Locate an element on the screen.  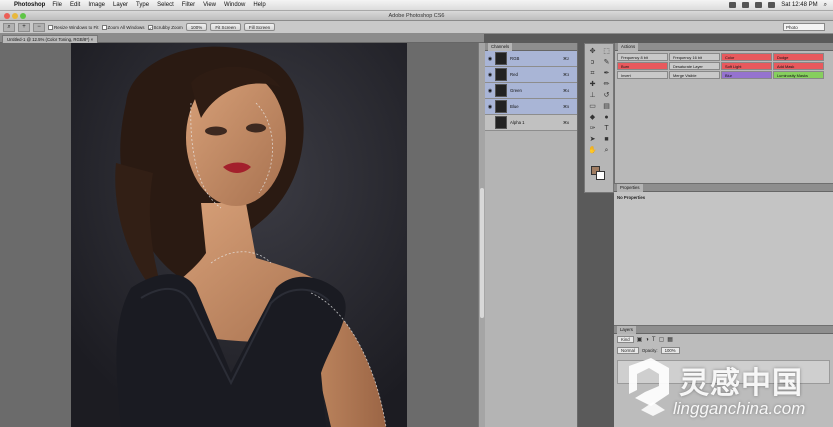
action-button: Soft Light is located at coordinates (746, 66).